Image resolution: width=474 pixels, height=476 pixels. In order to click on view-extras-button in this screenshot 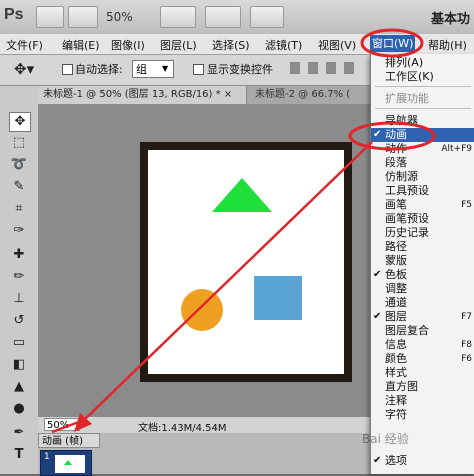, I will do `click(178, 17)`.